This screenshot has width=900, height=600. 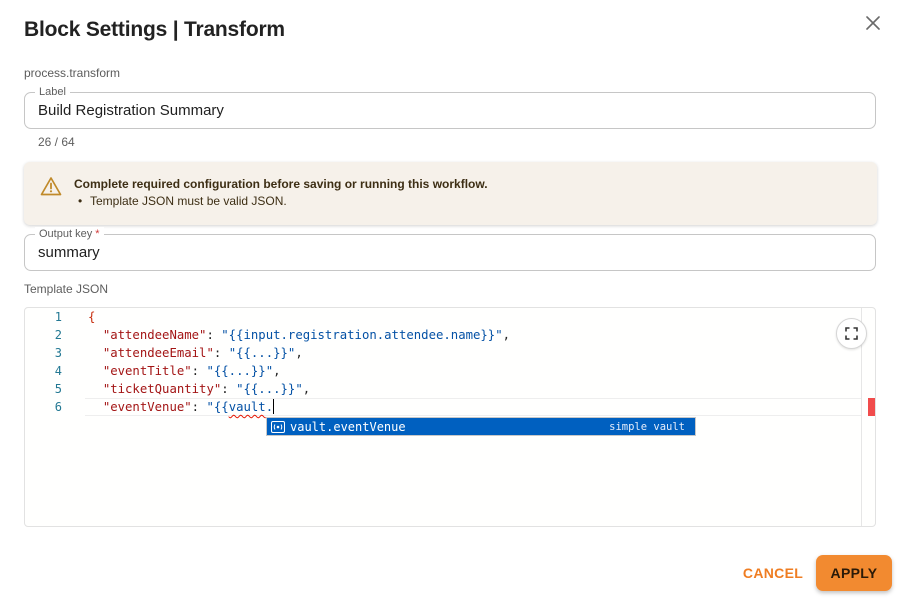 I want to click on close-button, so click(x=873, y=23).